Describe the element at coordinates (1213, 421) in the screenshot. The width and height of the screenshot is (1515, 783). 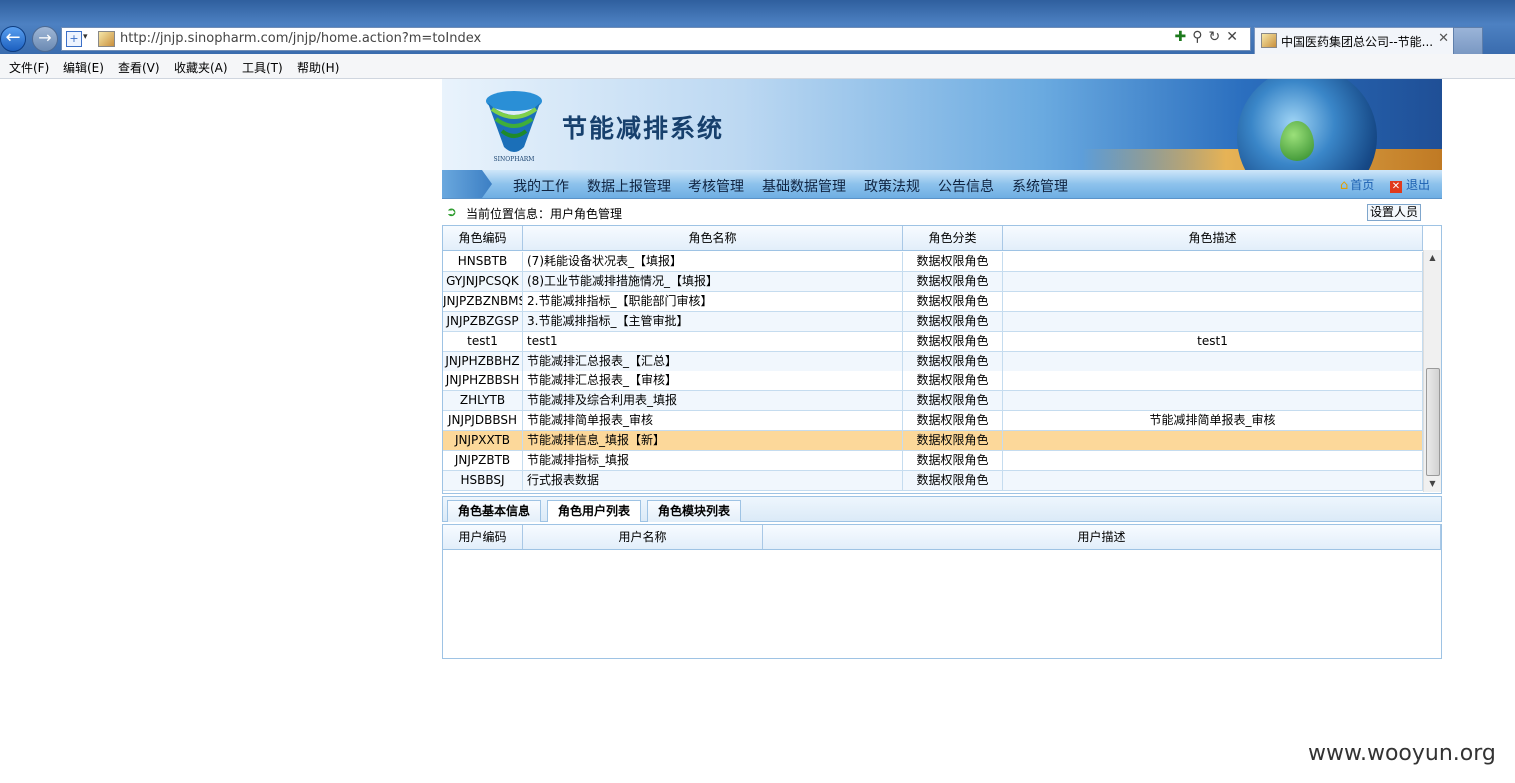
I see `role-desc-cell: 节能减排简单报表_审核` at that location.